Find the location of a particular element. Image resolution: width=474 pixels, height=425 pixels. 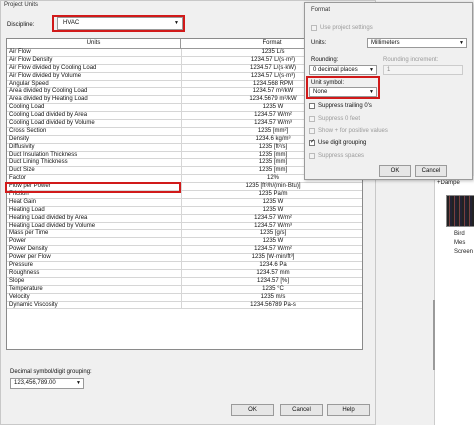

table-row: Slope 1234.57 [%] is located at coordinates (184, 281).